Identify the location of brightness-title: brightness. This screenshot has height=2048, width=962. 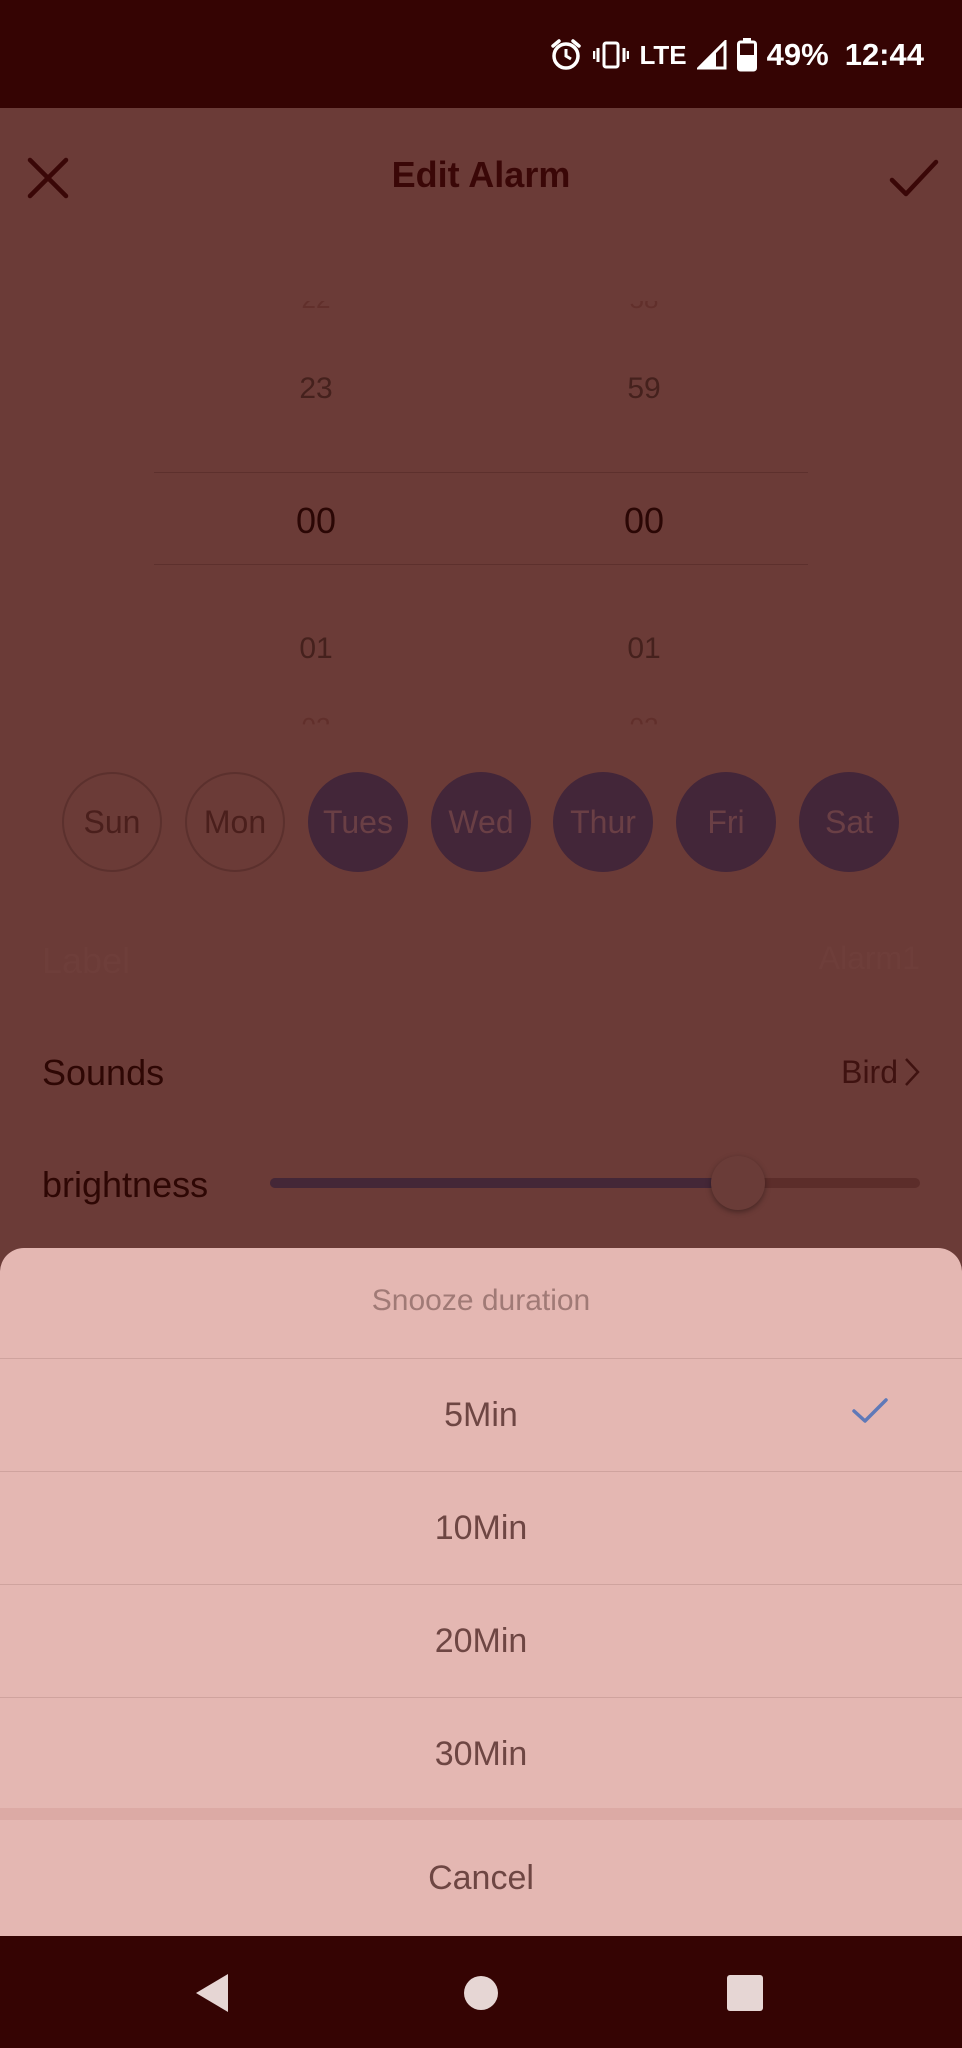
(125, 1184).